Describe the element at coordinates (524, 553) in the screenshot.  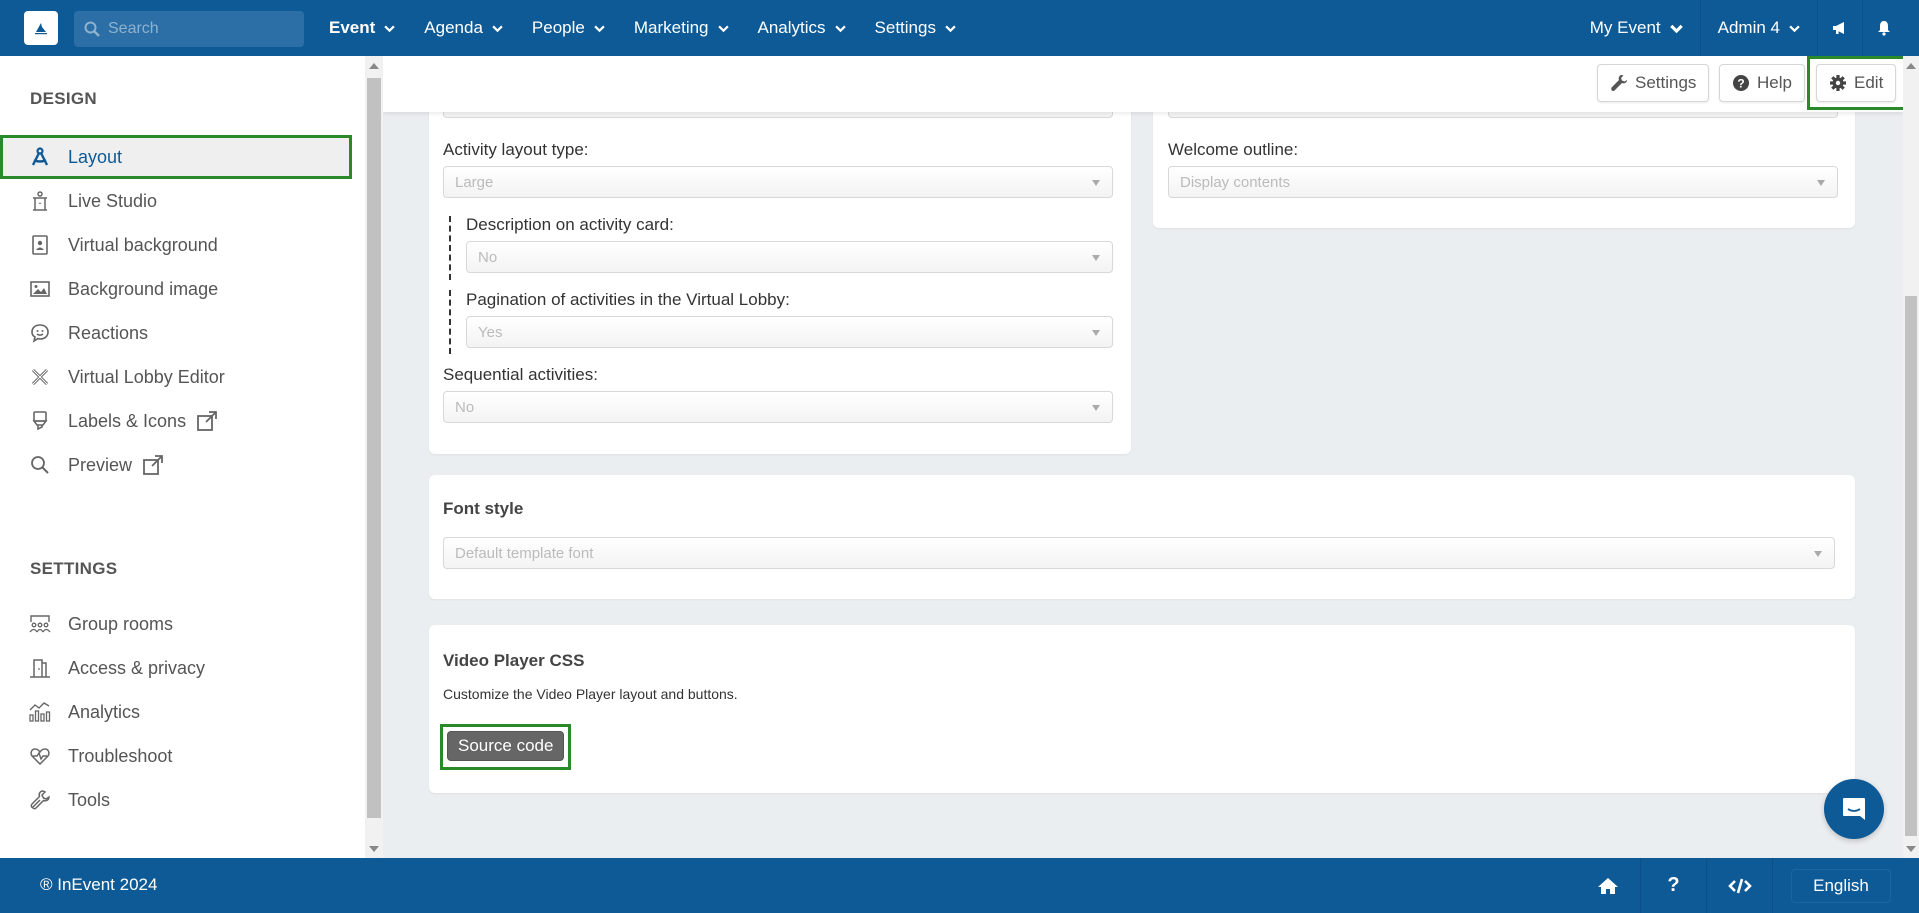
I see `select-value: Default template font` at that location.